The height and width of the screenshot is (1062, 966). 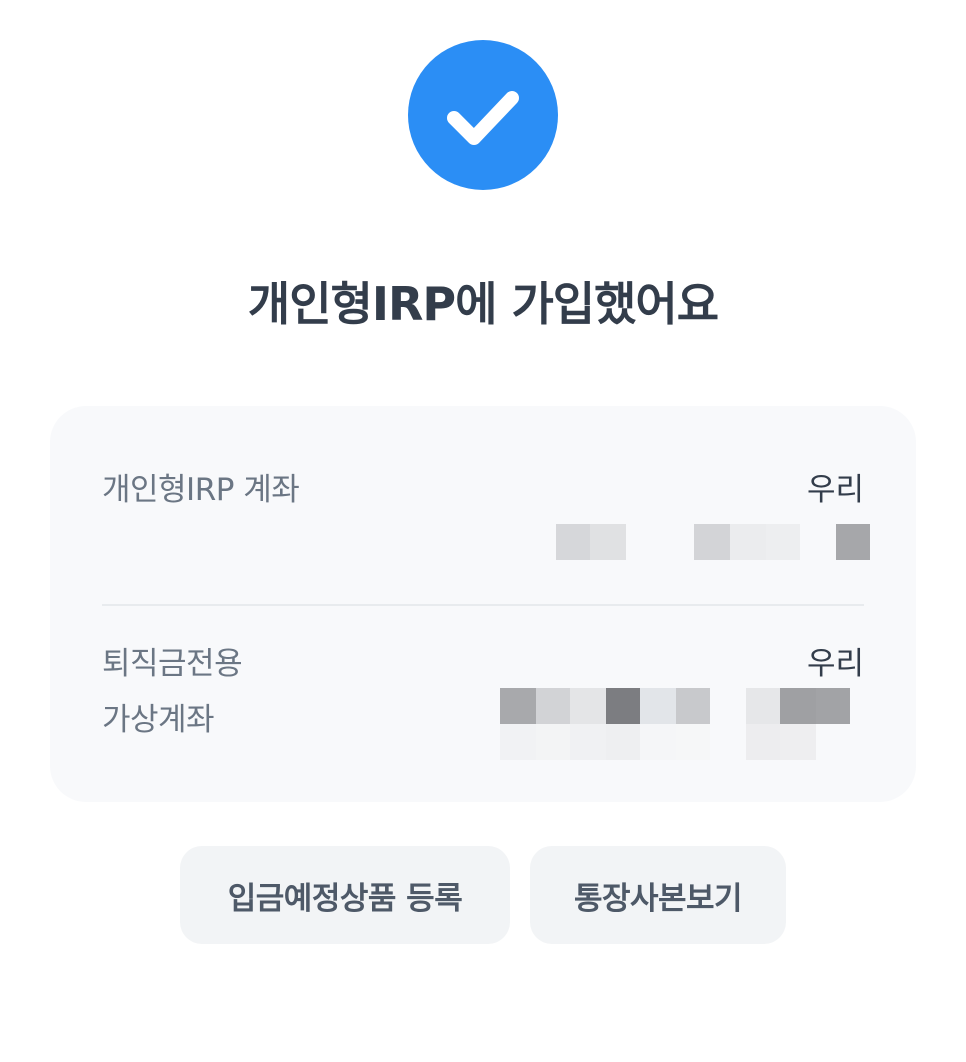 I want to click on check-circle-icon, so click(x=483, y=115).